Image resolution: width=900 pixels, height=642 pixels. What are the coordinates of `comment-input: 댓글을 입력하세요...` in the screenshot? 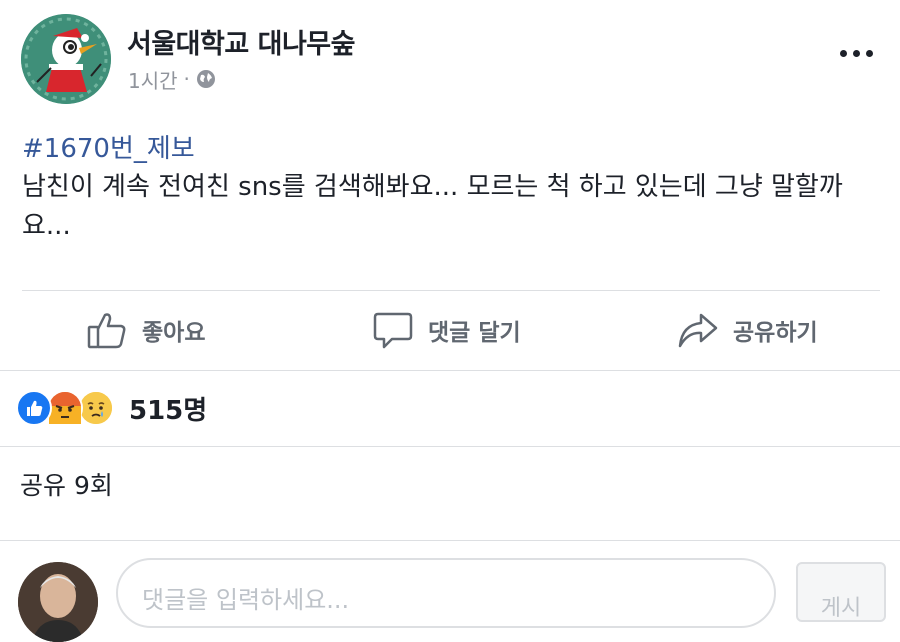 It's located at (446, 593).